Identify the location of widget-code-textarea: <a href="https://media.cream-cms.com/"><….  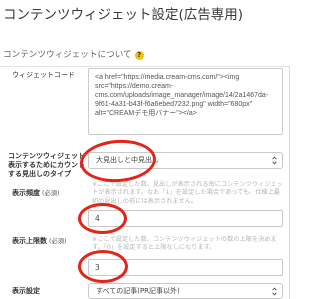
(185, 101).